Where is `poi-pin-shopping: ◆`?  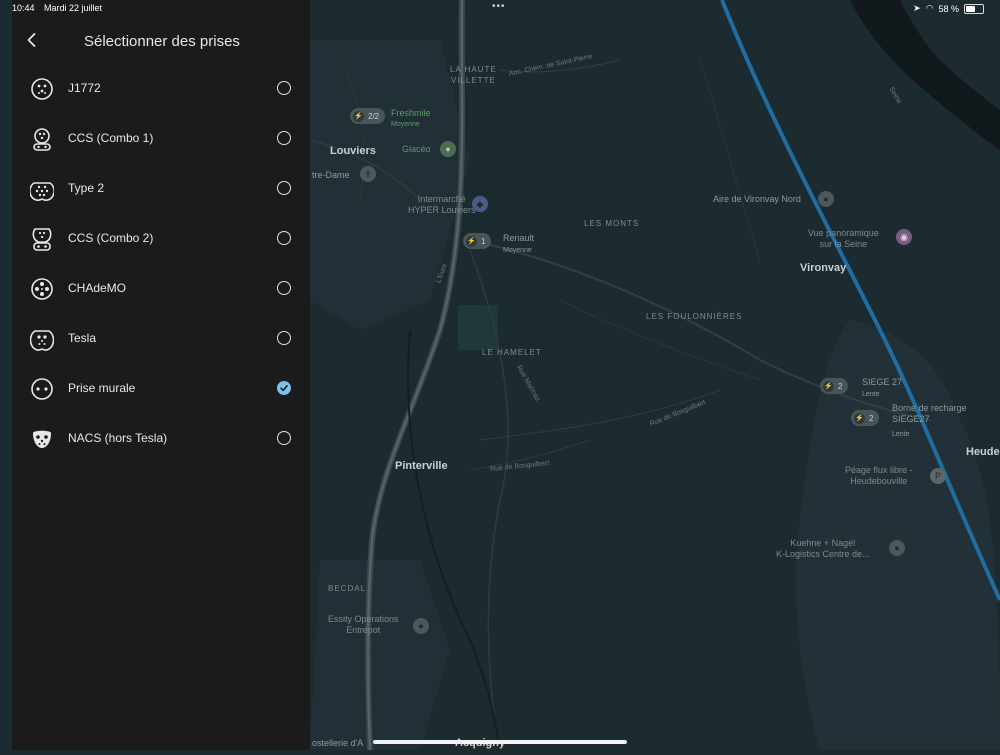 poi-pin-shopping: ◆ is located at coordinates (480, 204).